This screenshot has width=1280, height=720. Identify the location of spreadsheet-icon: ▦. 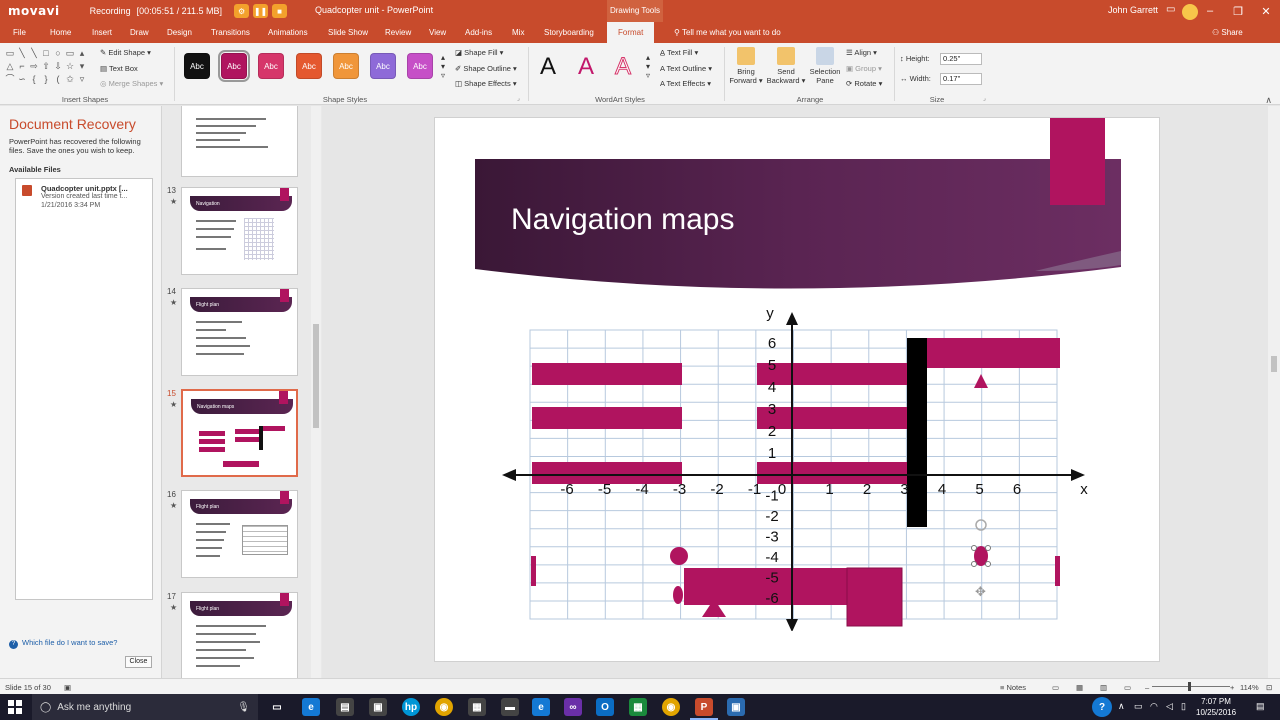
(638, 707).